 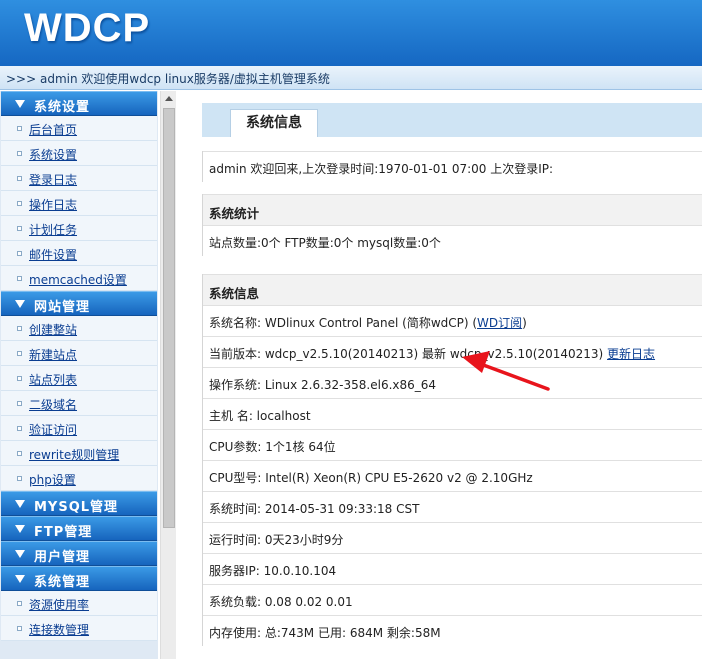 I want to click on menu-item: 验证访问, so click(x=79, y=428).